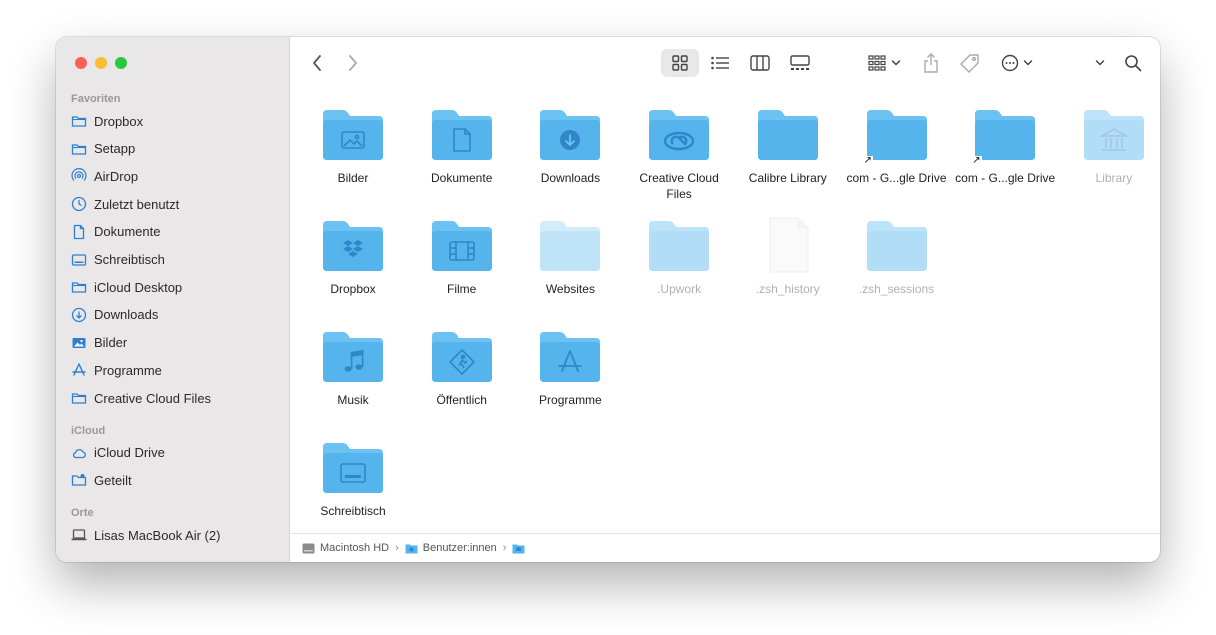 This screenshot has width=1216, height=635. I want to click on file-item: Bilder, so click(353, 146).